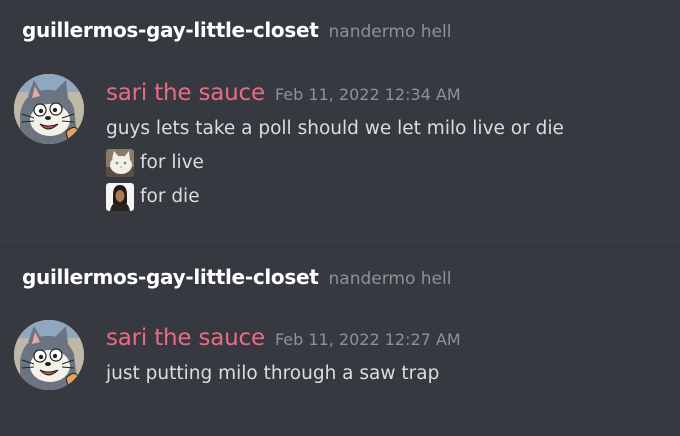  What do you see at coordinates (172, 162) in the screenshot?
I see `message-line: for live` at bounding box center [172, 162].